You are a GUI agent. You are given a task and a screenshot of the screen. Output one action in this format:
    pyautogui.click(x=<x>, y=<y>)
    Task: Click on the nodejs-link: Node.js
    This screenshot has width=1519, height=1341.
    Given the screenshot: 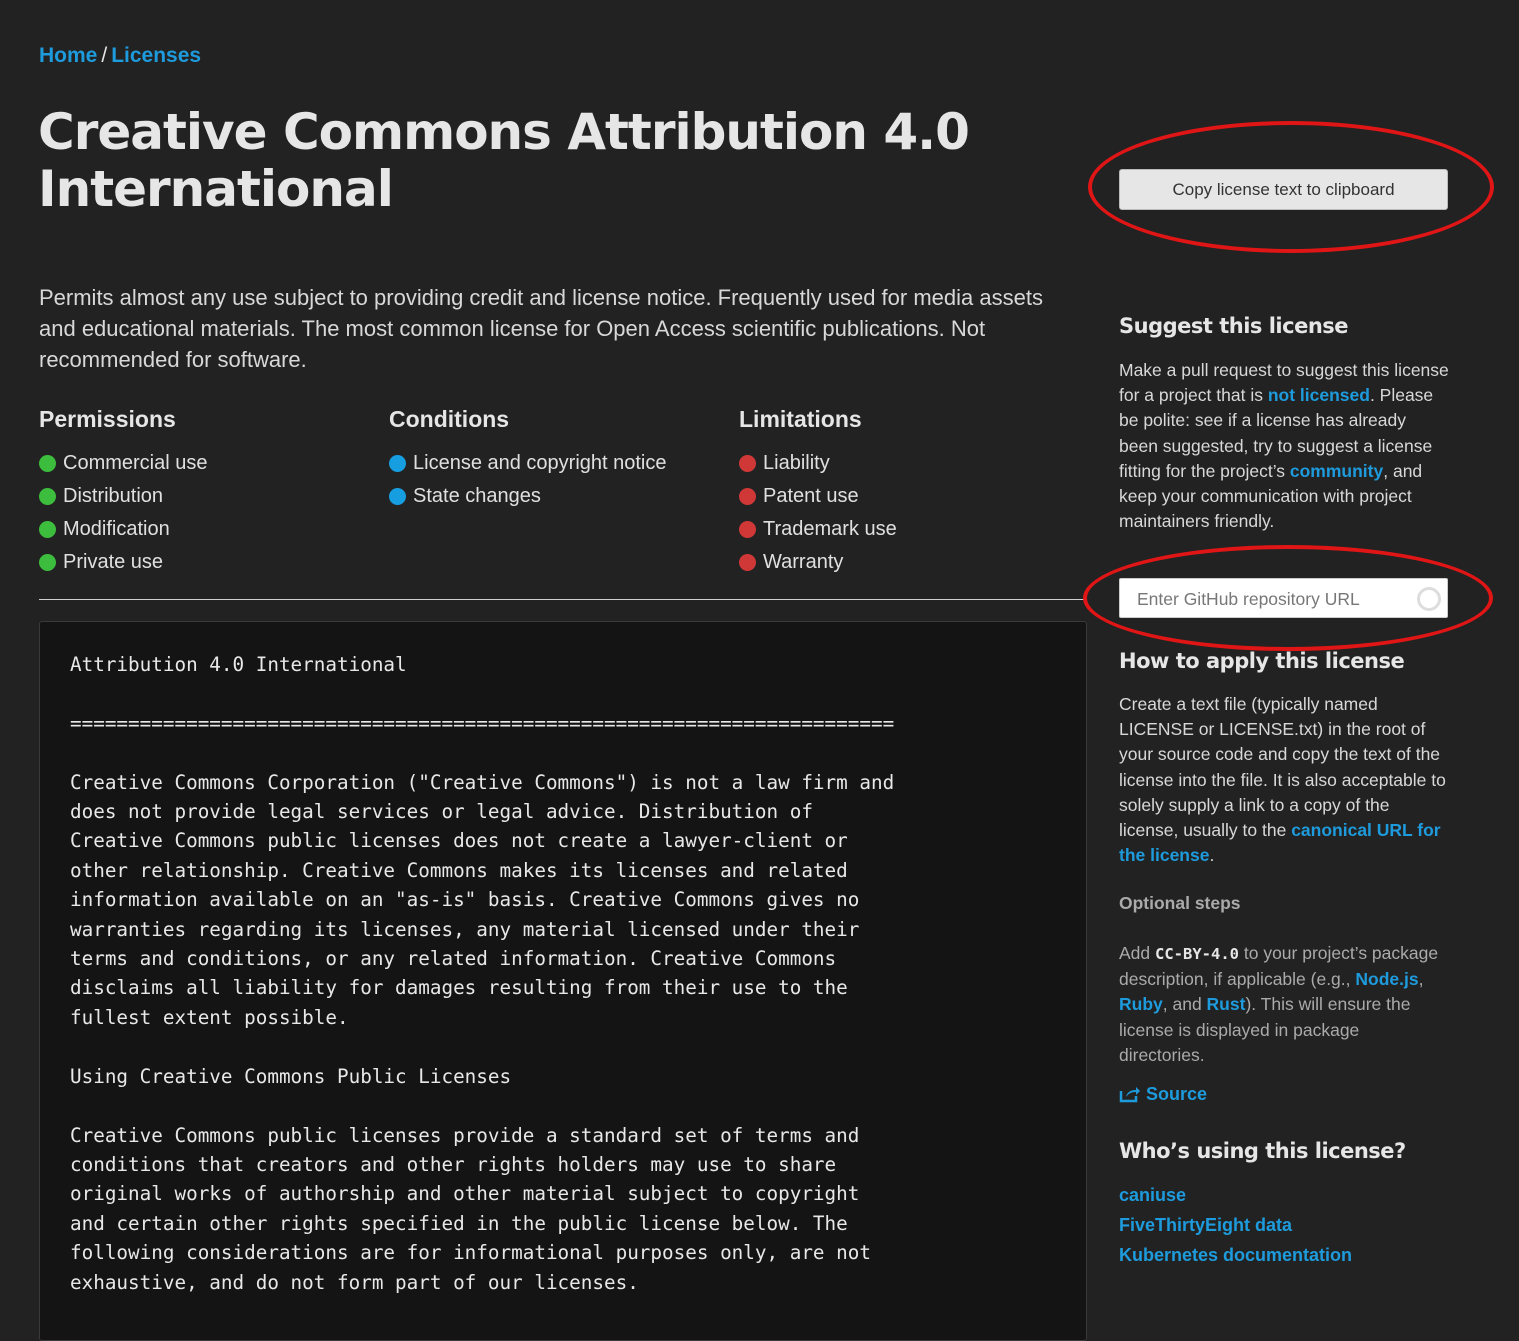 What is the action you would take?
    pyautogui.click(x=1386, y=979)
    